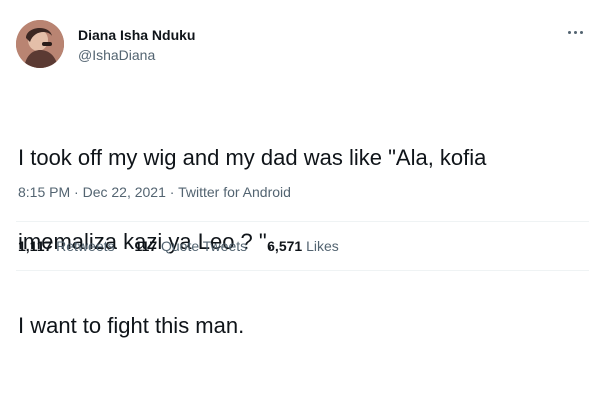  What do you see at coordinates (131, 325) in the screenshot?
I see `tweet-text-line: I want to fight this man.` at bounding box center [131, 325].